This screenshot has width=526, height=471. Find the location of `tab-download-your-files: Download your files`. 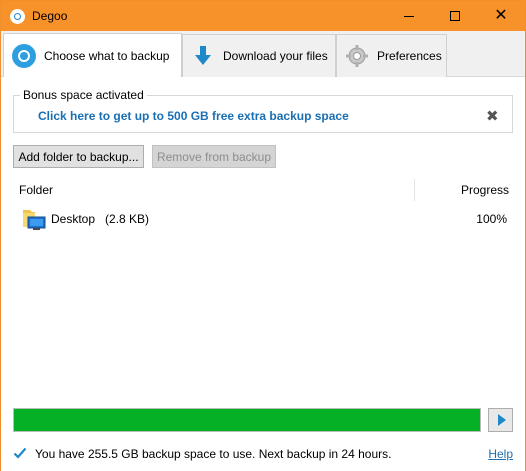

tab-download-your-files: Download your files is located at coordinates (259, 55).